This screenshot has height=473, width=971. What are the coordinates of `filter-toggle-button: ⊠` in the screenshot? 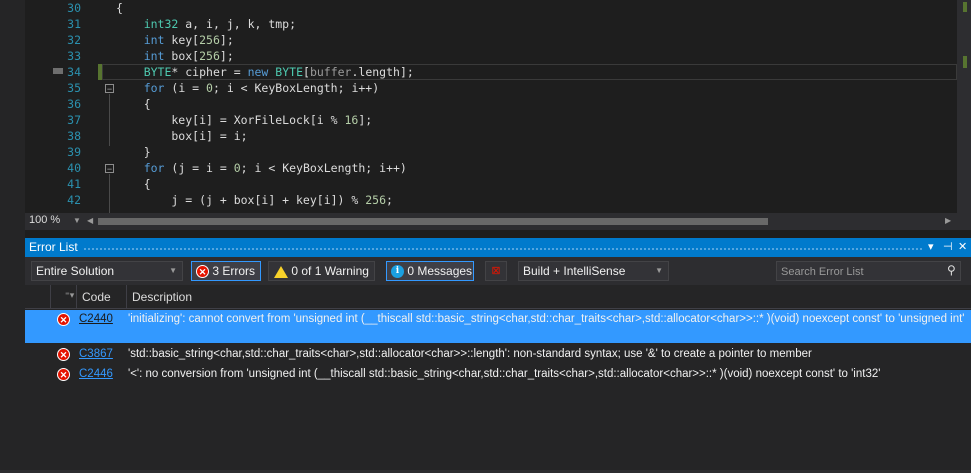 It's located at (496, 271).